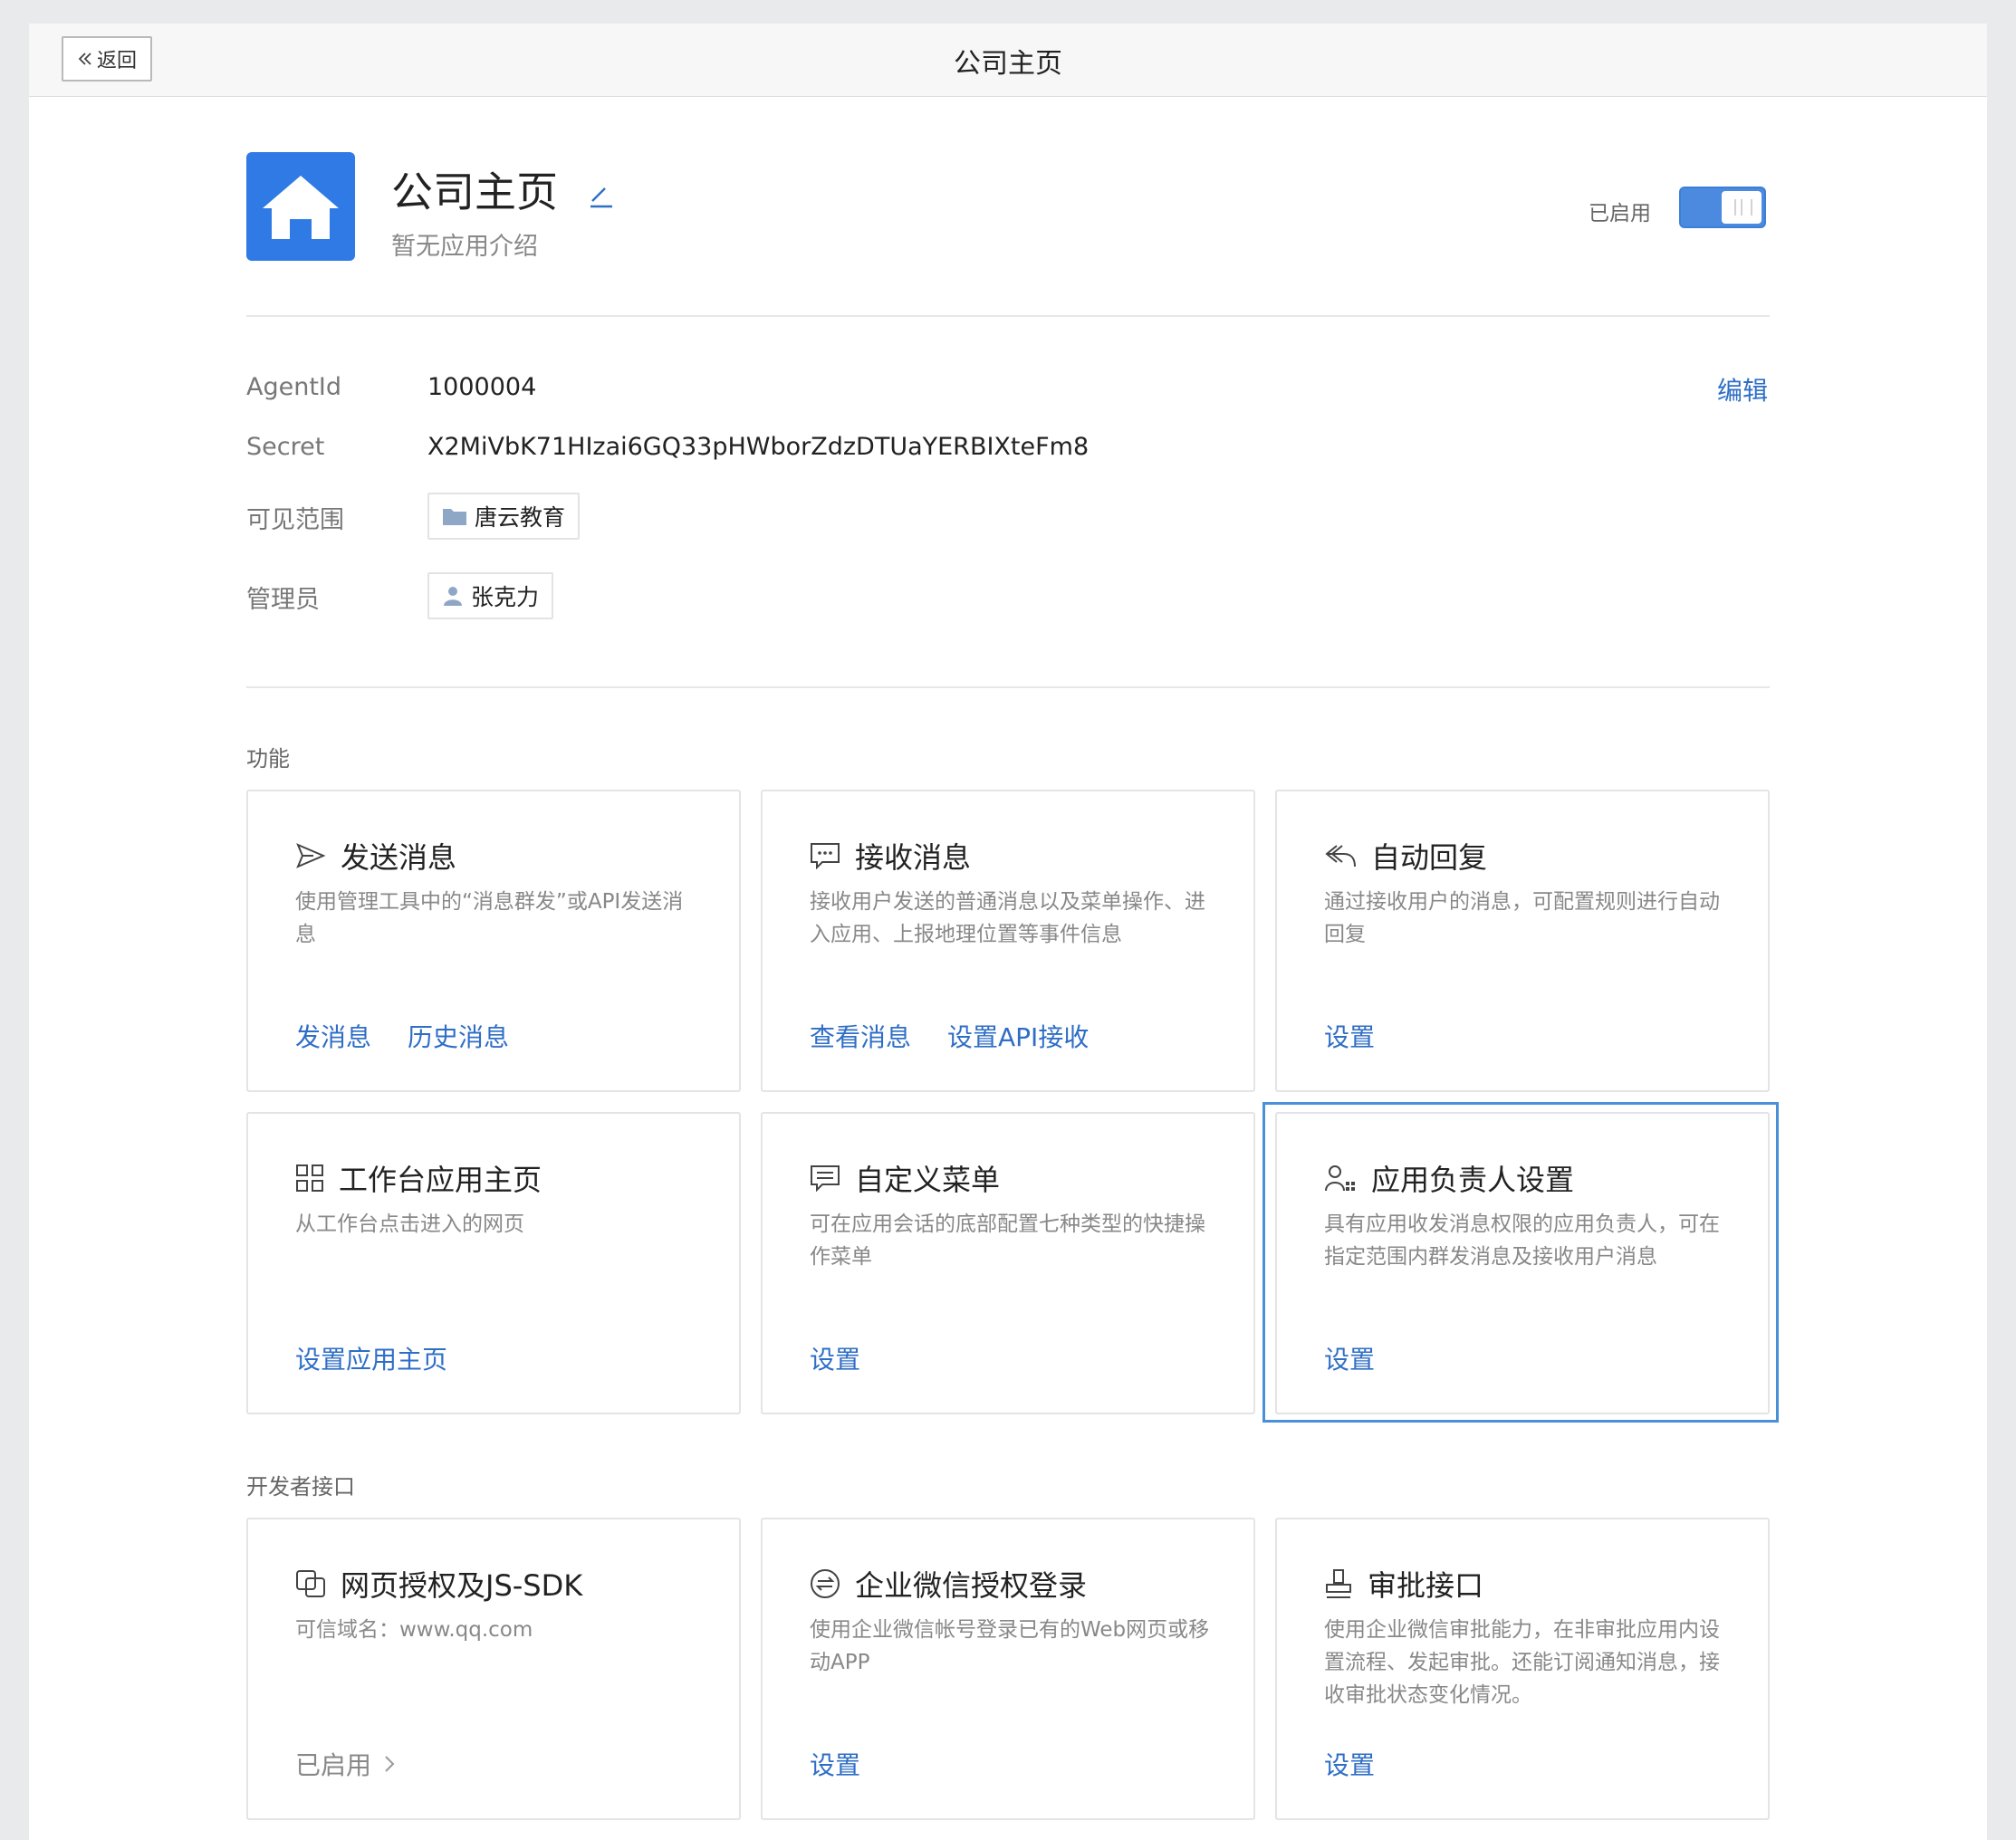 This screenshot has width=2016, height=1840. Describe the element at coordinates (520, 517) in the screenshot. I see `scope-value: 唐云教育` at that location.